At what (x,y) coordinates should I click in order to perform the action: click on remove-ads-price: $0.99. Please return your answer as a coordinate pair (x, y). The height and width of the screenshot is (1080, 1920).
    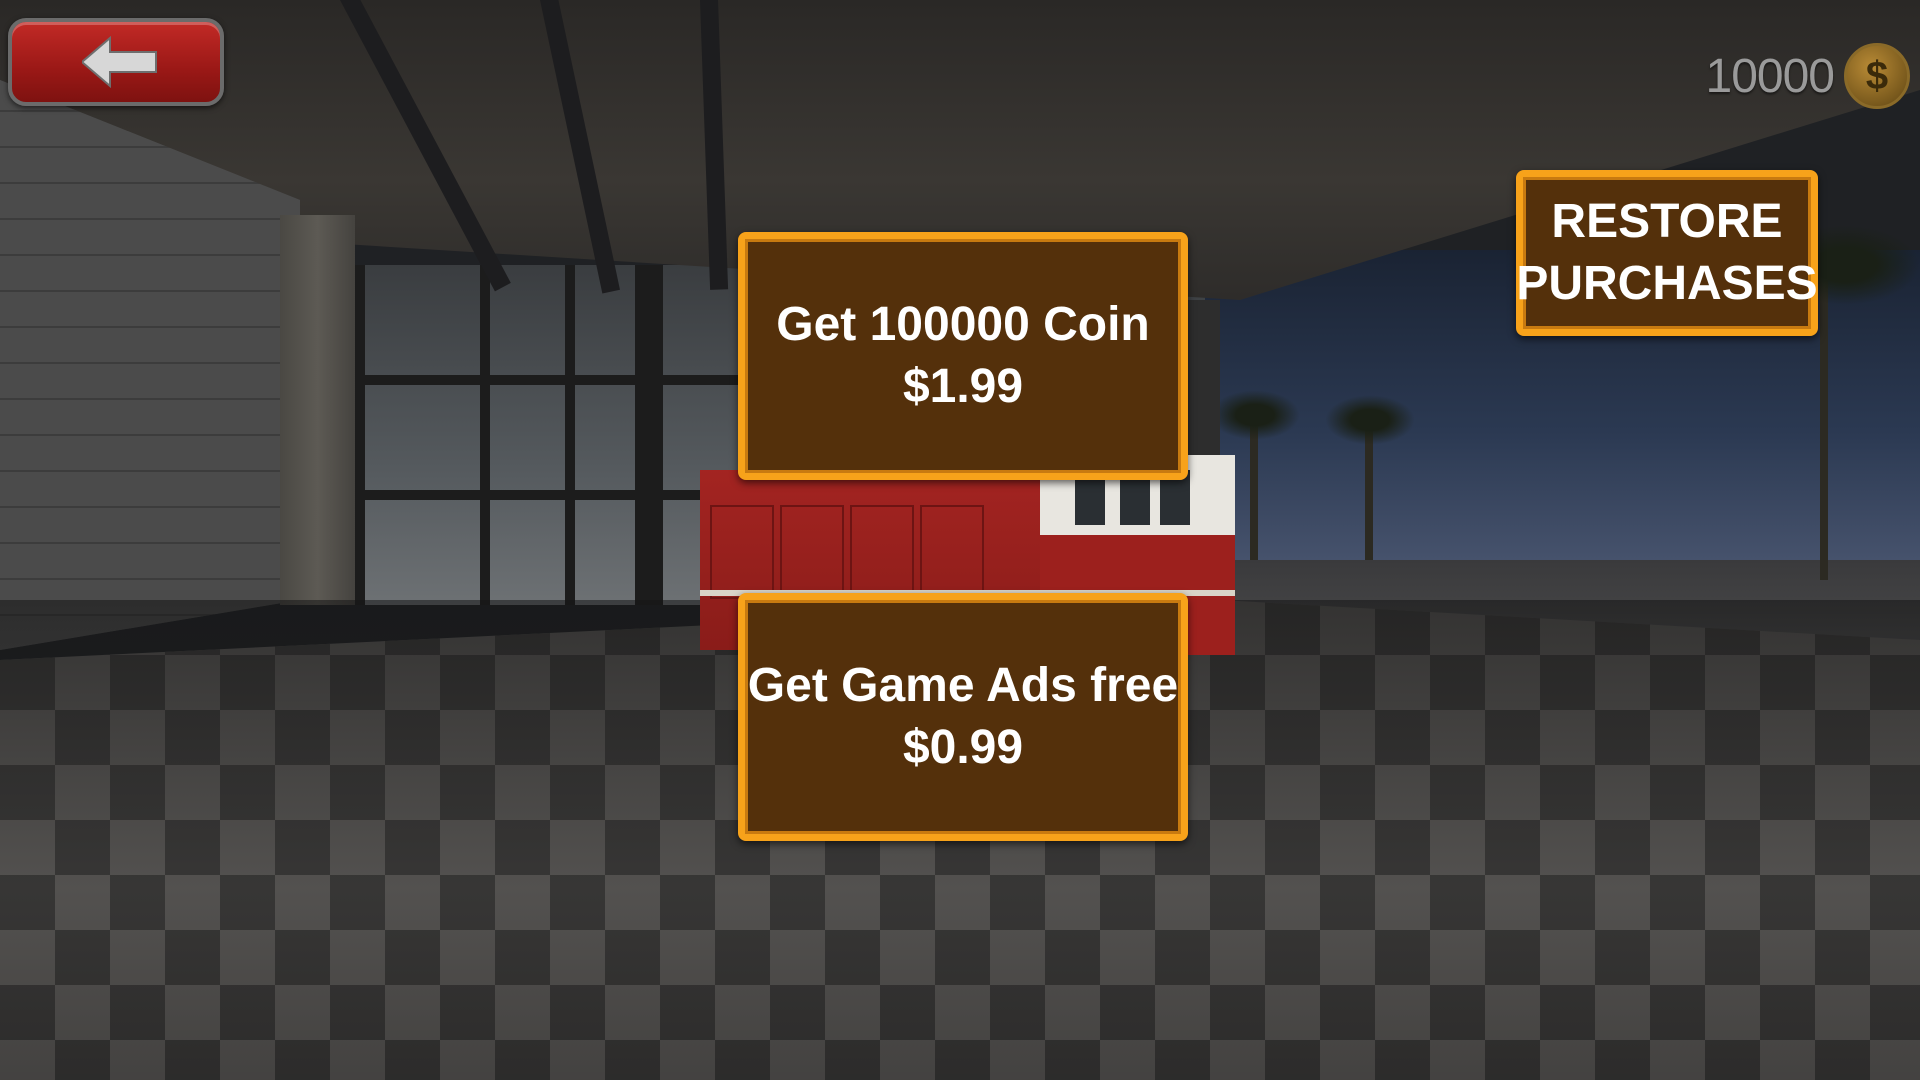
    Looking at the image, I should click on (963, 747).